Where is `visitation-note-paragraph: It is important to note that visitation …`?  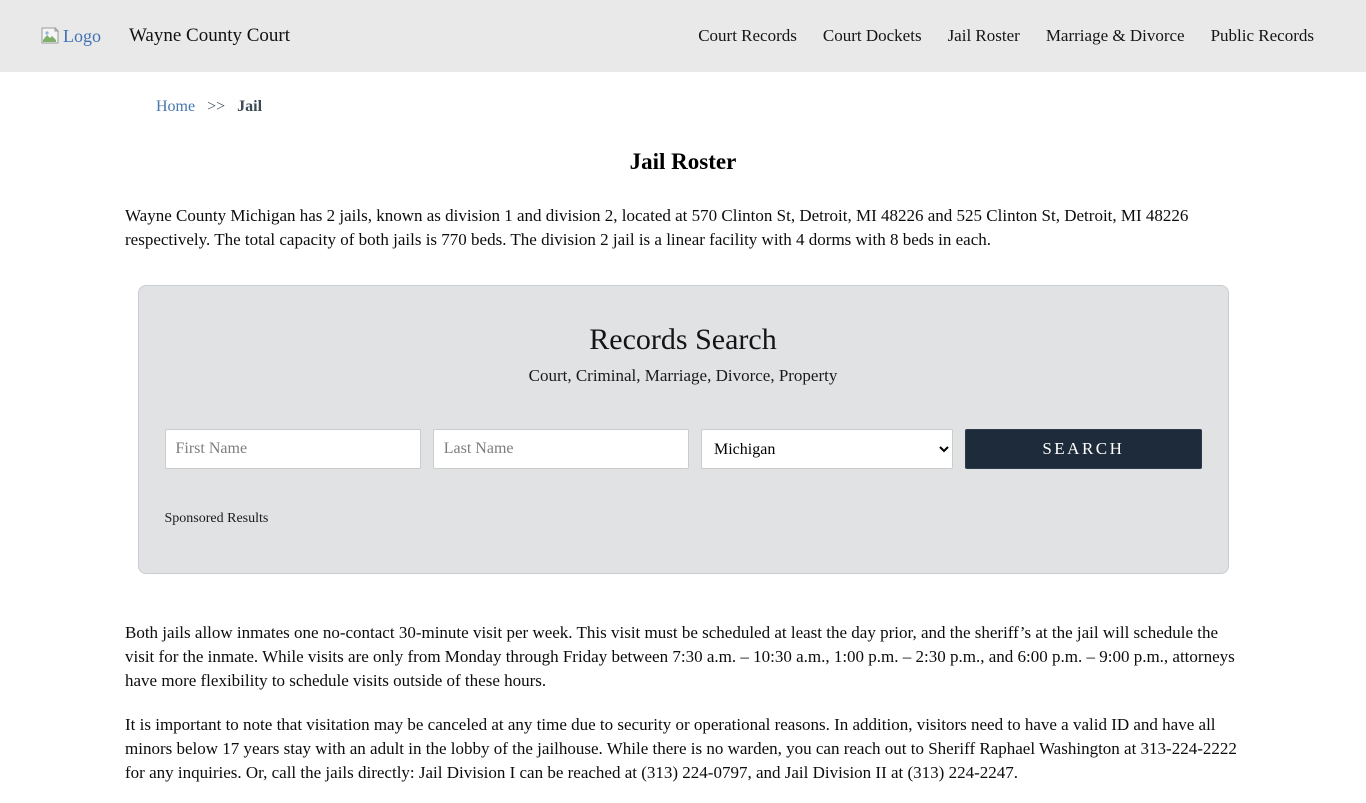
visitation-note-paragraph: It is important to note that visitation … is located at coordinates (681, 748).